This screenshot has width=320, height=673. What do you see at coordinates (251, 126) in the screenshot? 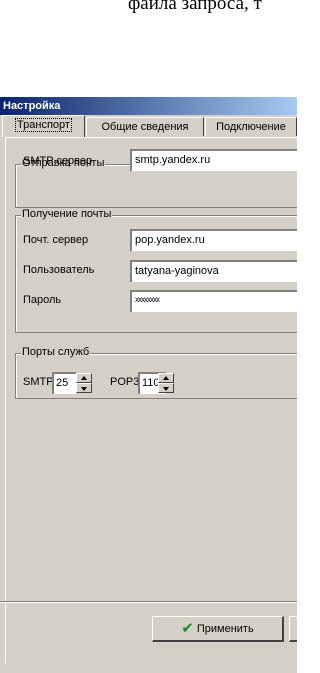
I see `tab-connection: Подключение` at bounding box center [251, 126].